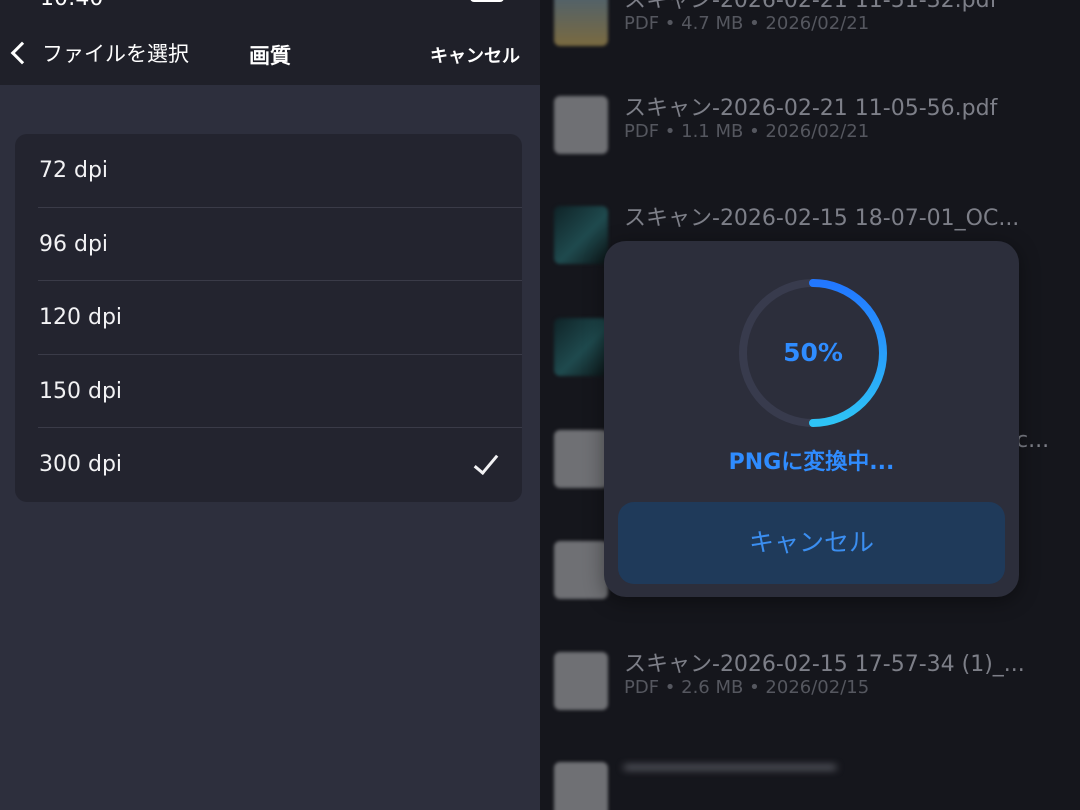 This screenshot has height=810, width=1080. What do you see at coordinates (71, 5) in the screenshot?
I see `status-bar-time: 10:40` at bounding box center [71, 5].